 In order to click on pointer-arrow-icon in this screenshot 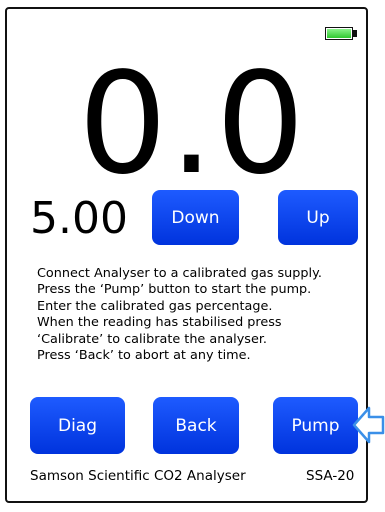, I will do `click(368, 425)`.